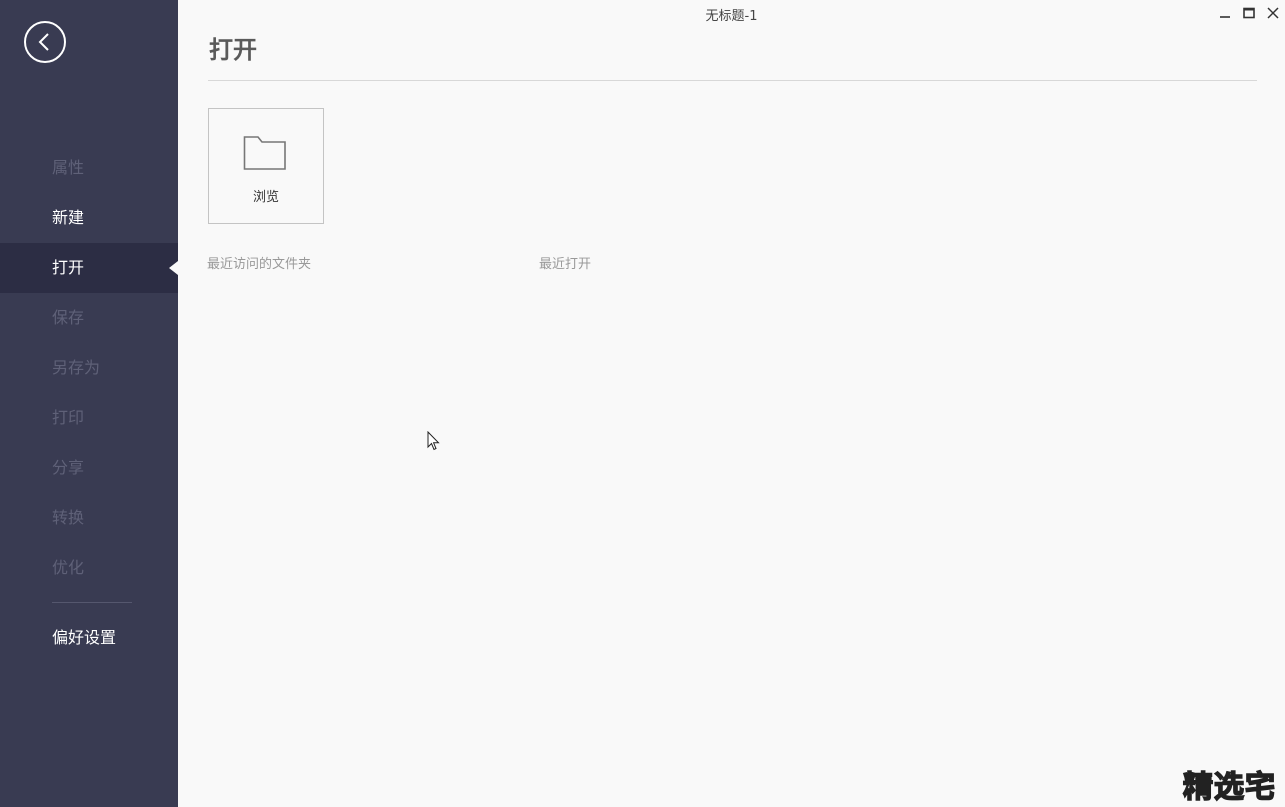 This screenshot has height=807, width=1285. What do you see at coordinates (89, 468) in the screenshot?
I see `sidebar-item-share: 分享` at bounding box center [89, 468].